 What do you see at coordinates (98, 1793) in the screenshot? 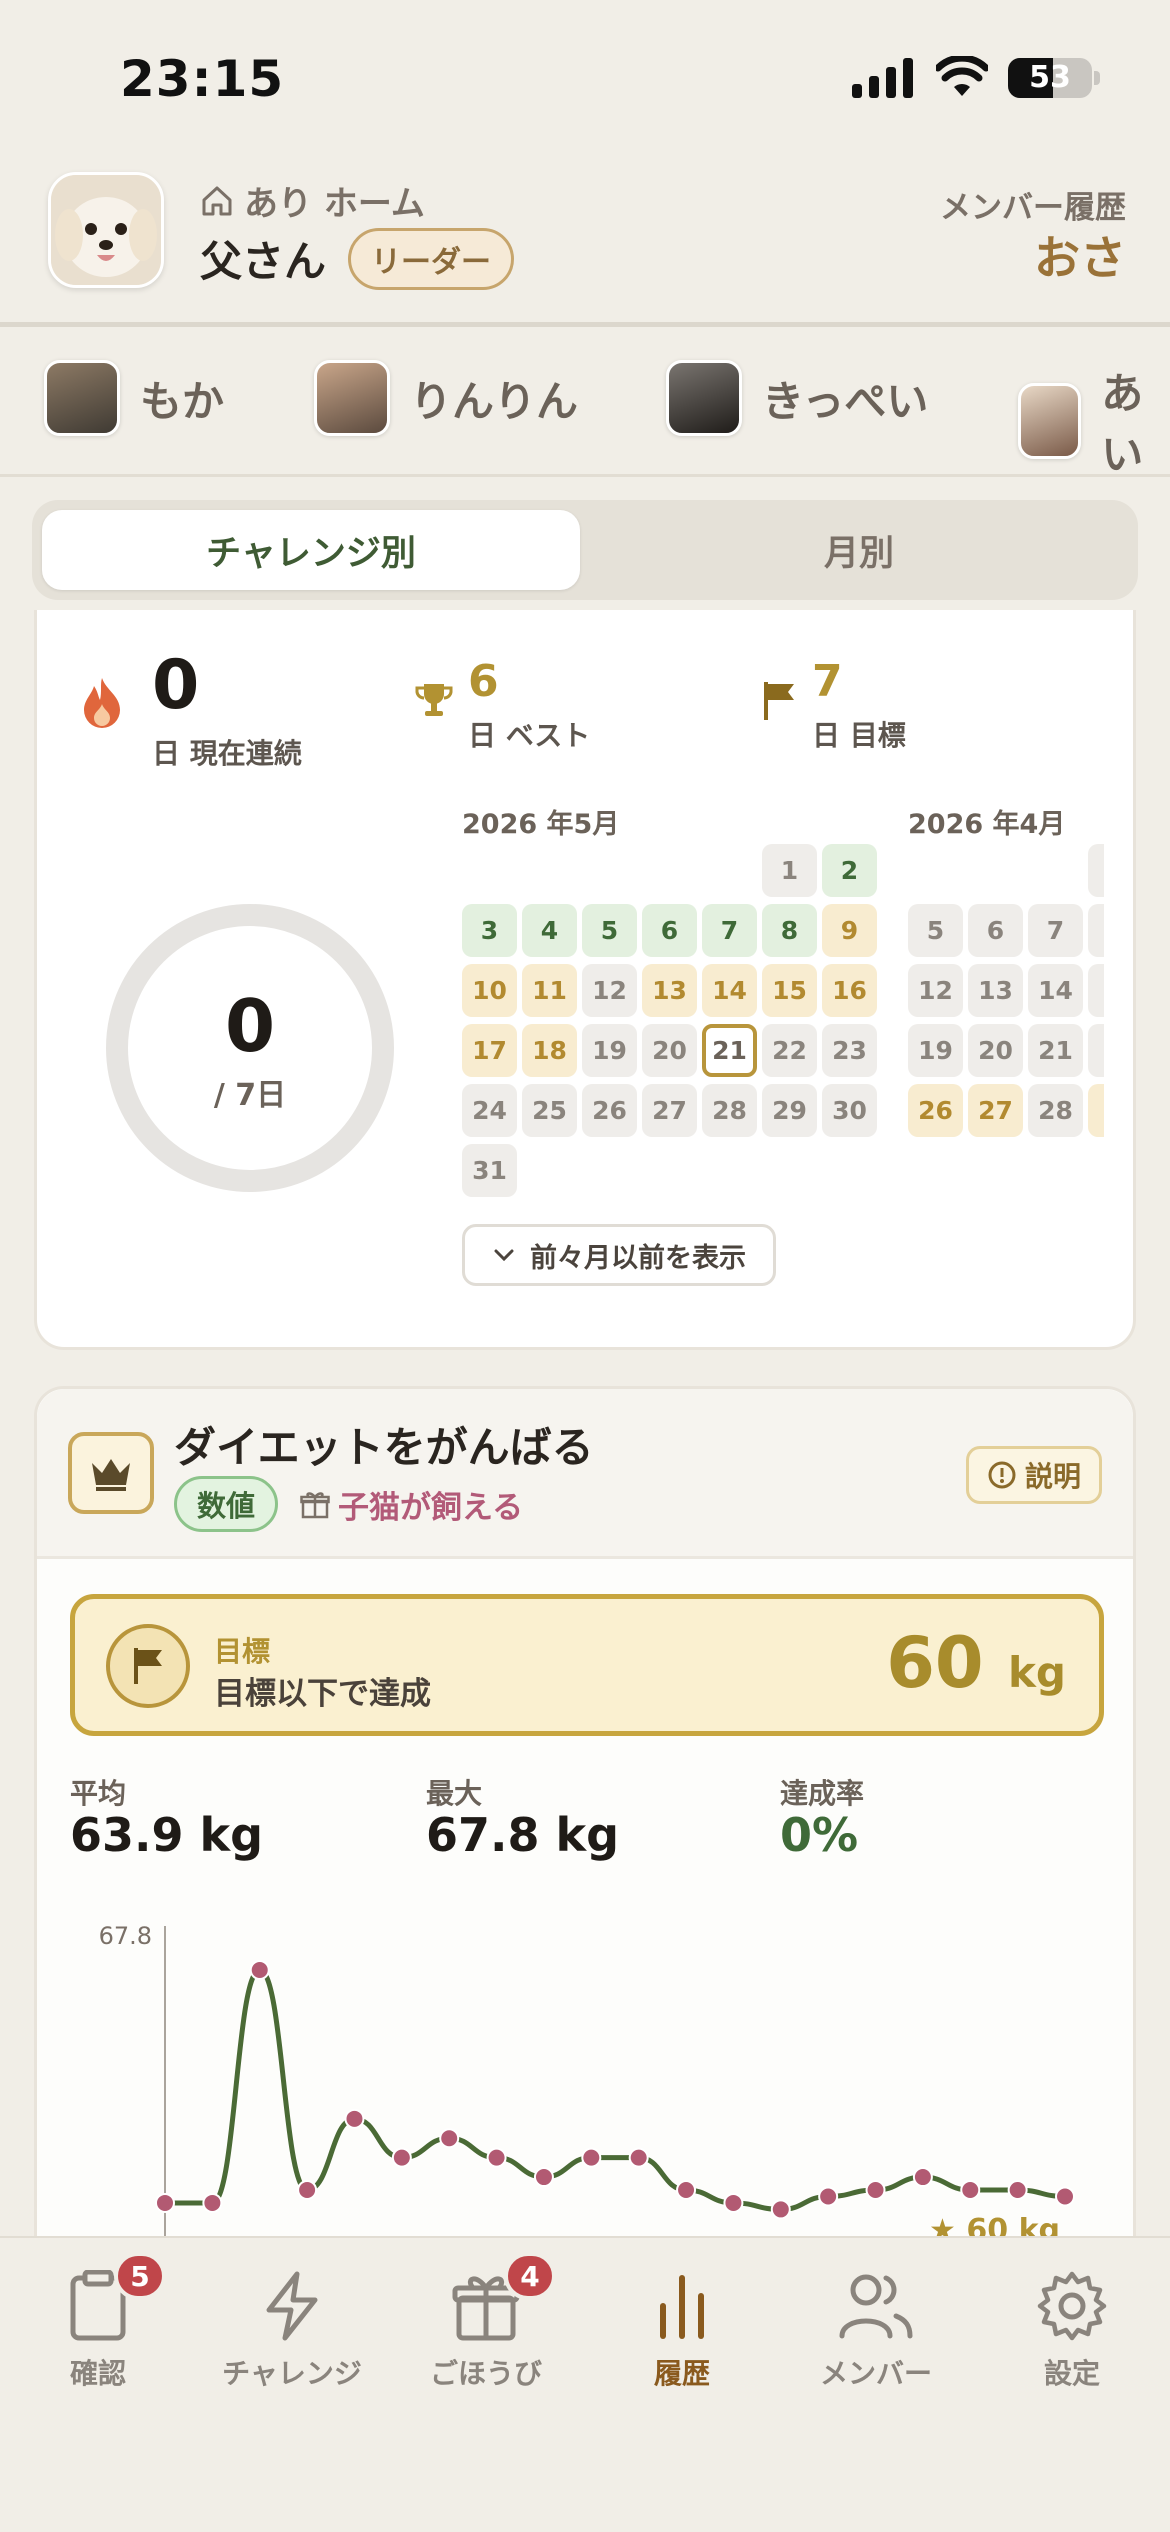
I see `metric-average-label: 平均` at bounding box center [98, 1793].